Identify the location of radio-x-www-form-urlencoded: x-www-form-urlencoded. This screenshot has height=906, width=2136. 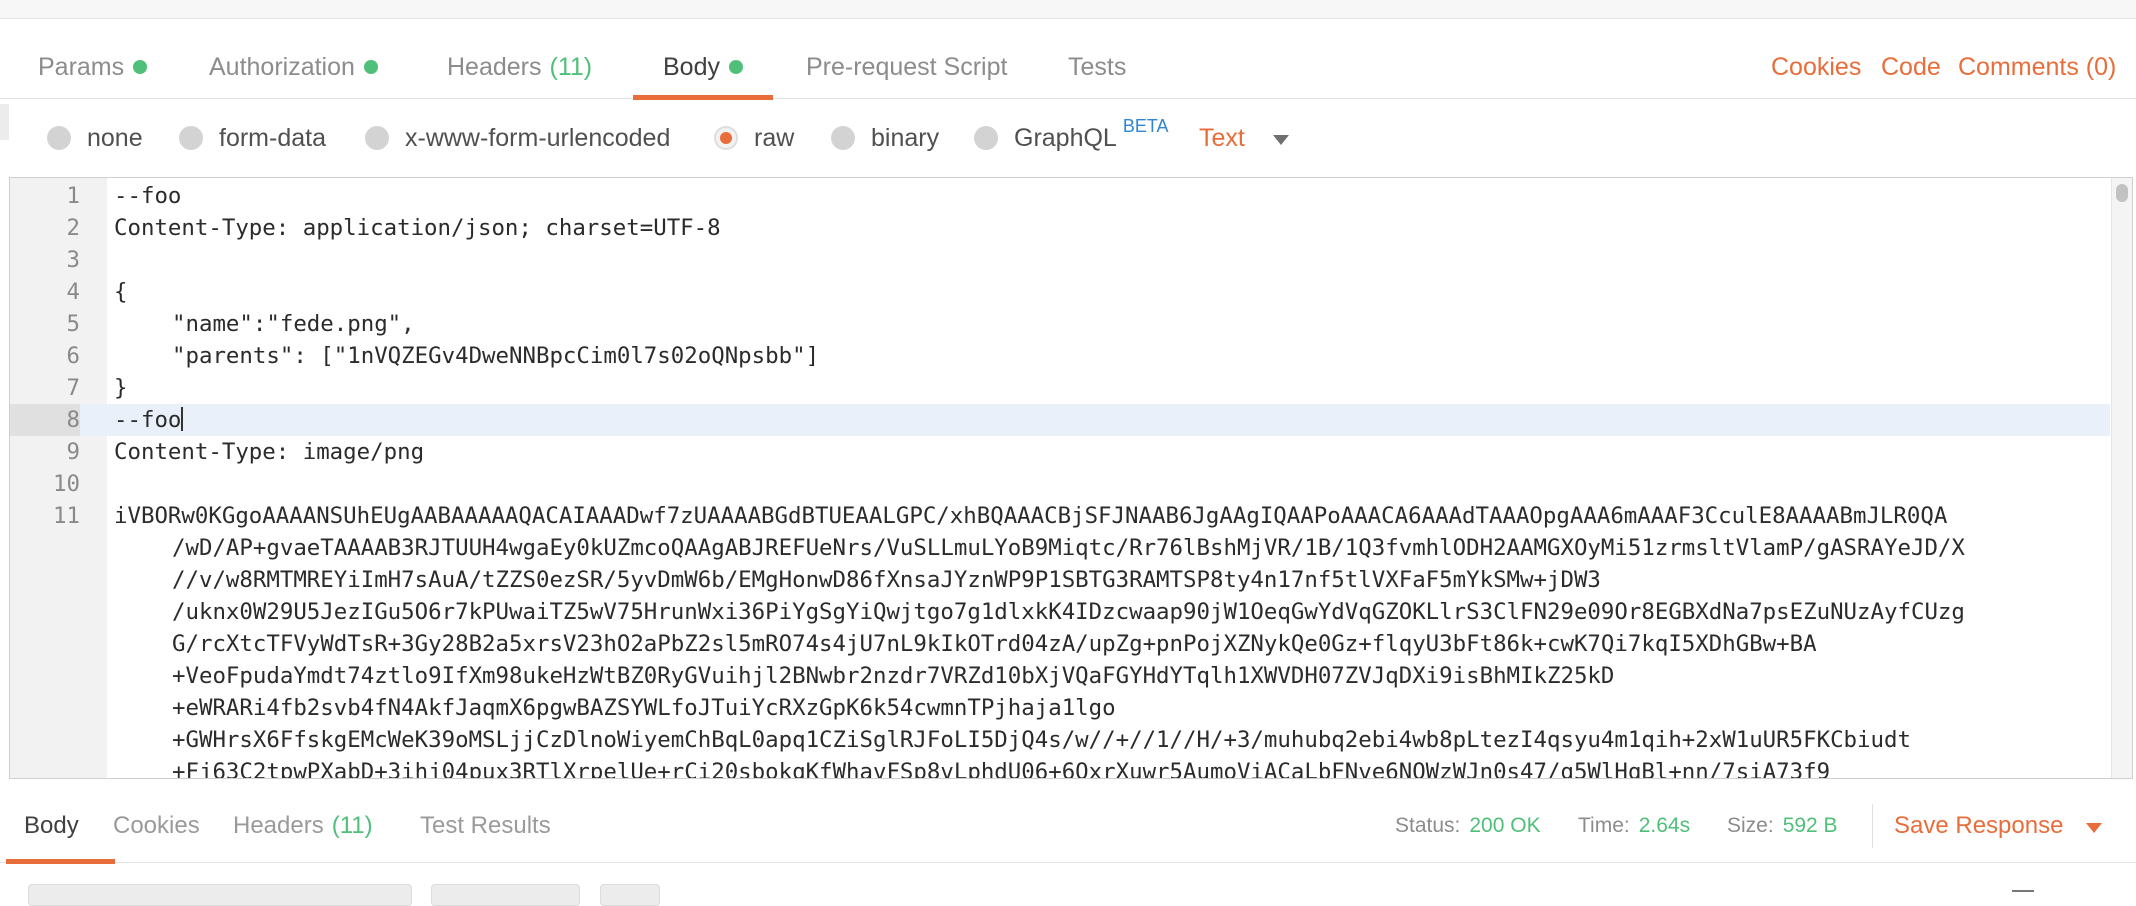
(517, 138).